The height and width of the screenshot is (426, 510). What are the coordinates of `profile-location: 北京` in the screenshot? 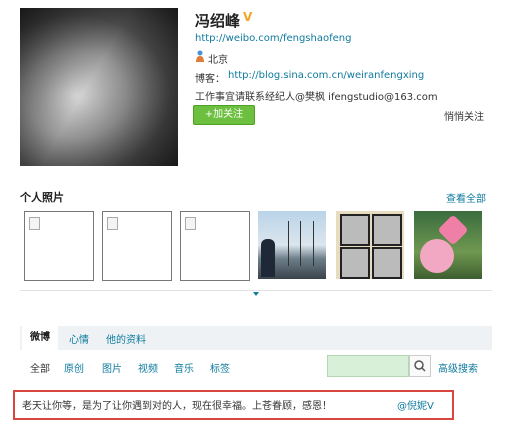 It's located at (218, 60).